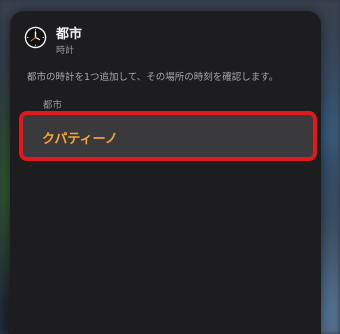  What do you see at coordinates (65, 51) in the screenshot?
I see `widget-subtitle: 時計` at bounding box center [65, 51].